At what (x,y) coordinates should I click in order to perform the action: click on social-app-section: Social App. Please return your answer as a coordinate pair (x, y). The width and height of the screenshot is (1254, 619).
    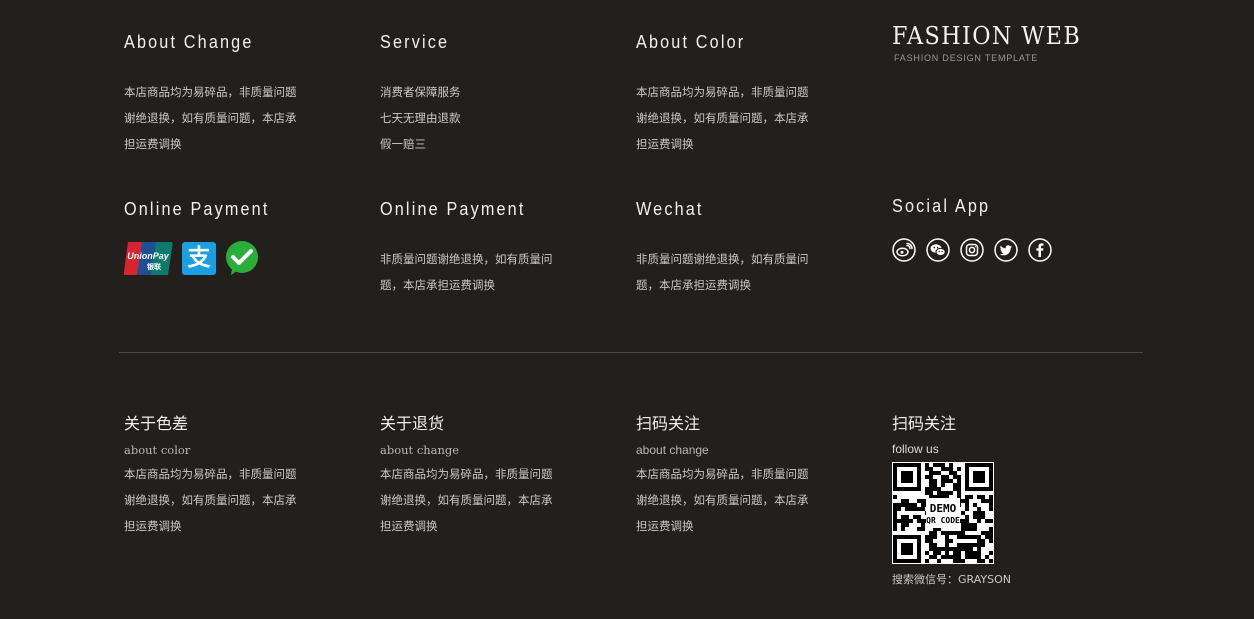
    Looking at the image, I should click on (997, 206).